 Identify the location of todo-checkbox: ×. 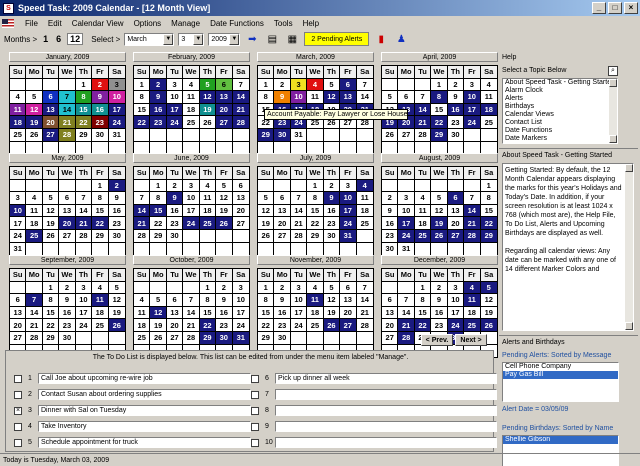
(18, 410).